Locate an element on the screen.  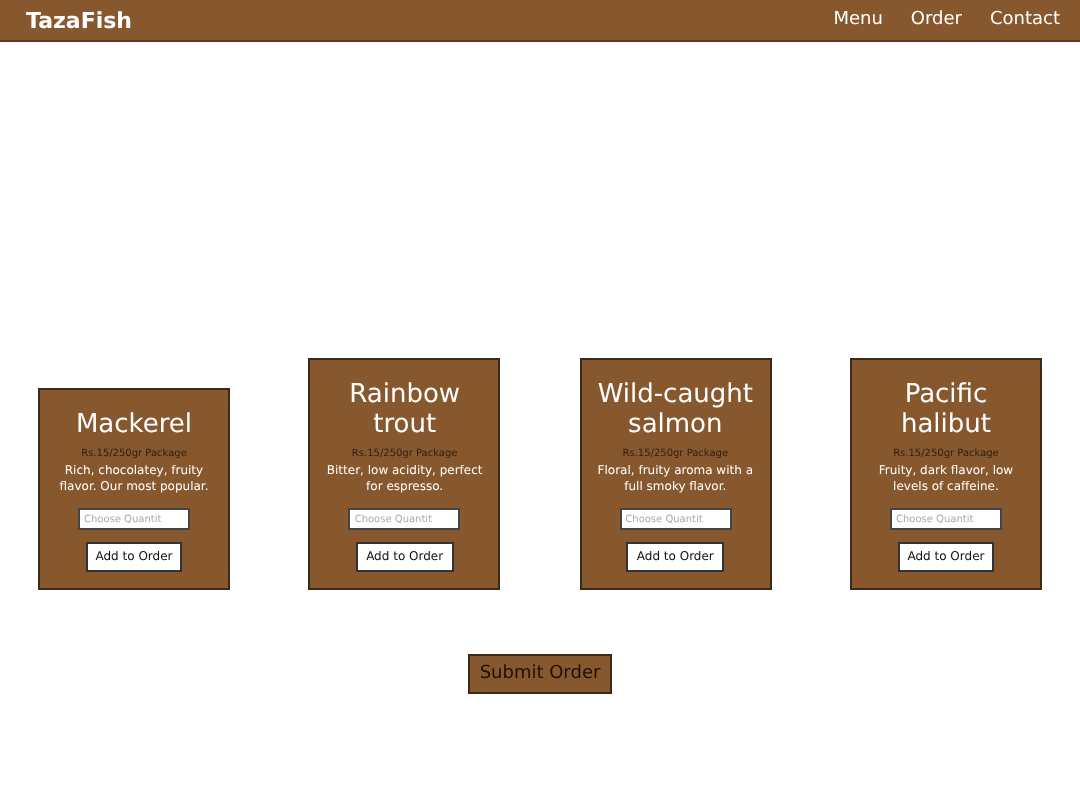
product-name: Mackerel is located at coordinates (134, 426).